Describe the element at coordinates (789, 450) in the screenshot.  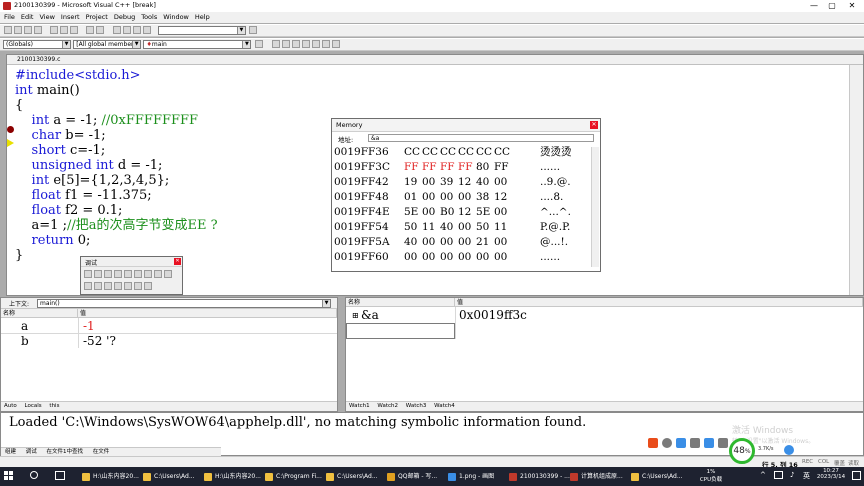
I see `accelerate-icon` at that location.